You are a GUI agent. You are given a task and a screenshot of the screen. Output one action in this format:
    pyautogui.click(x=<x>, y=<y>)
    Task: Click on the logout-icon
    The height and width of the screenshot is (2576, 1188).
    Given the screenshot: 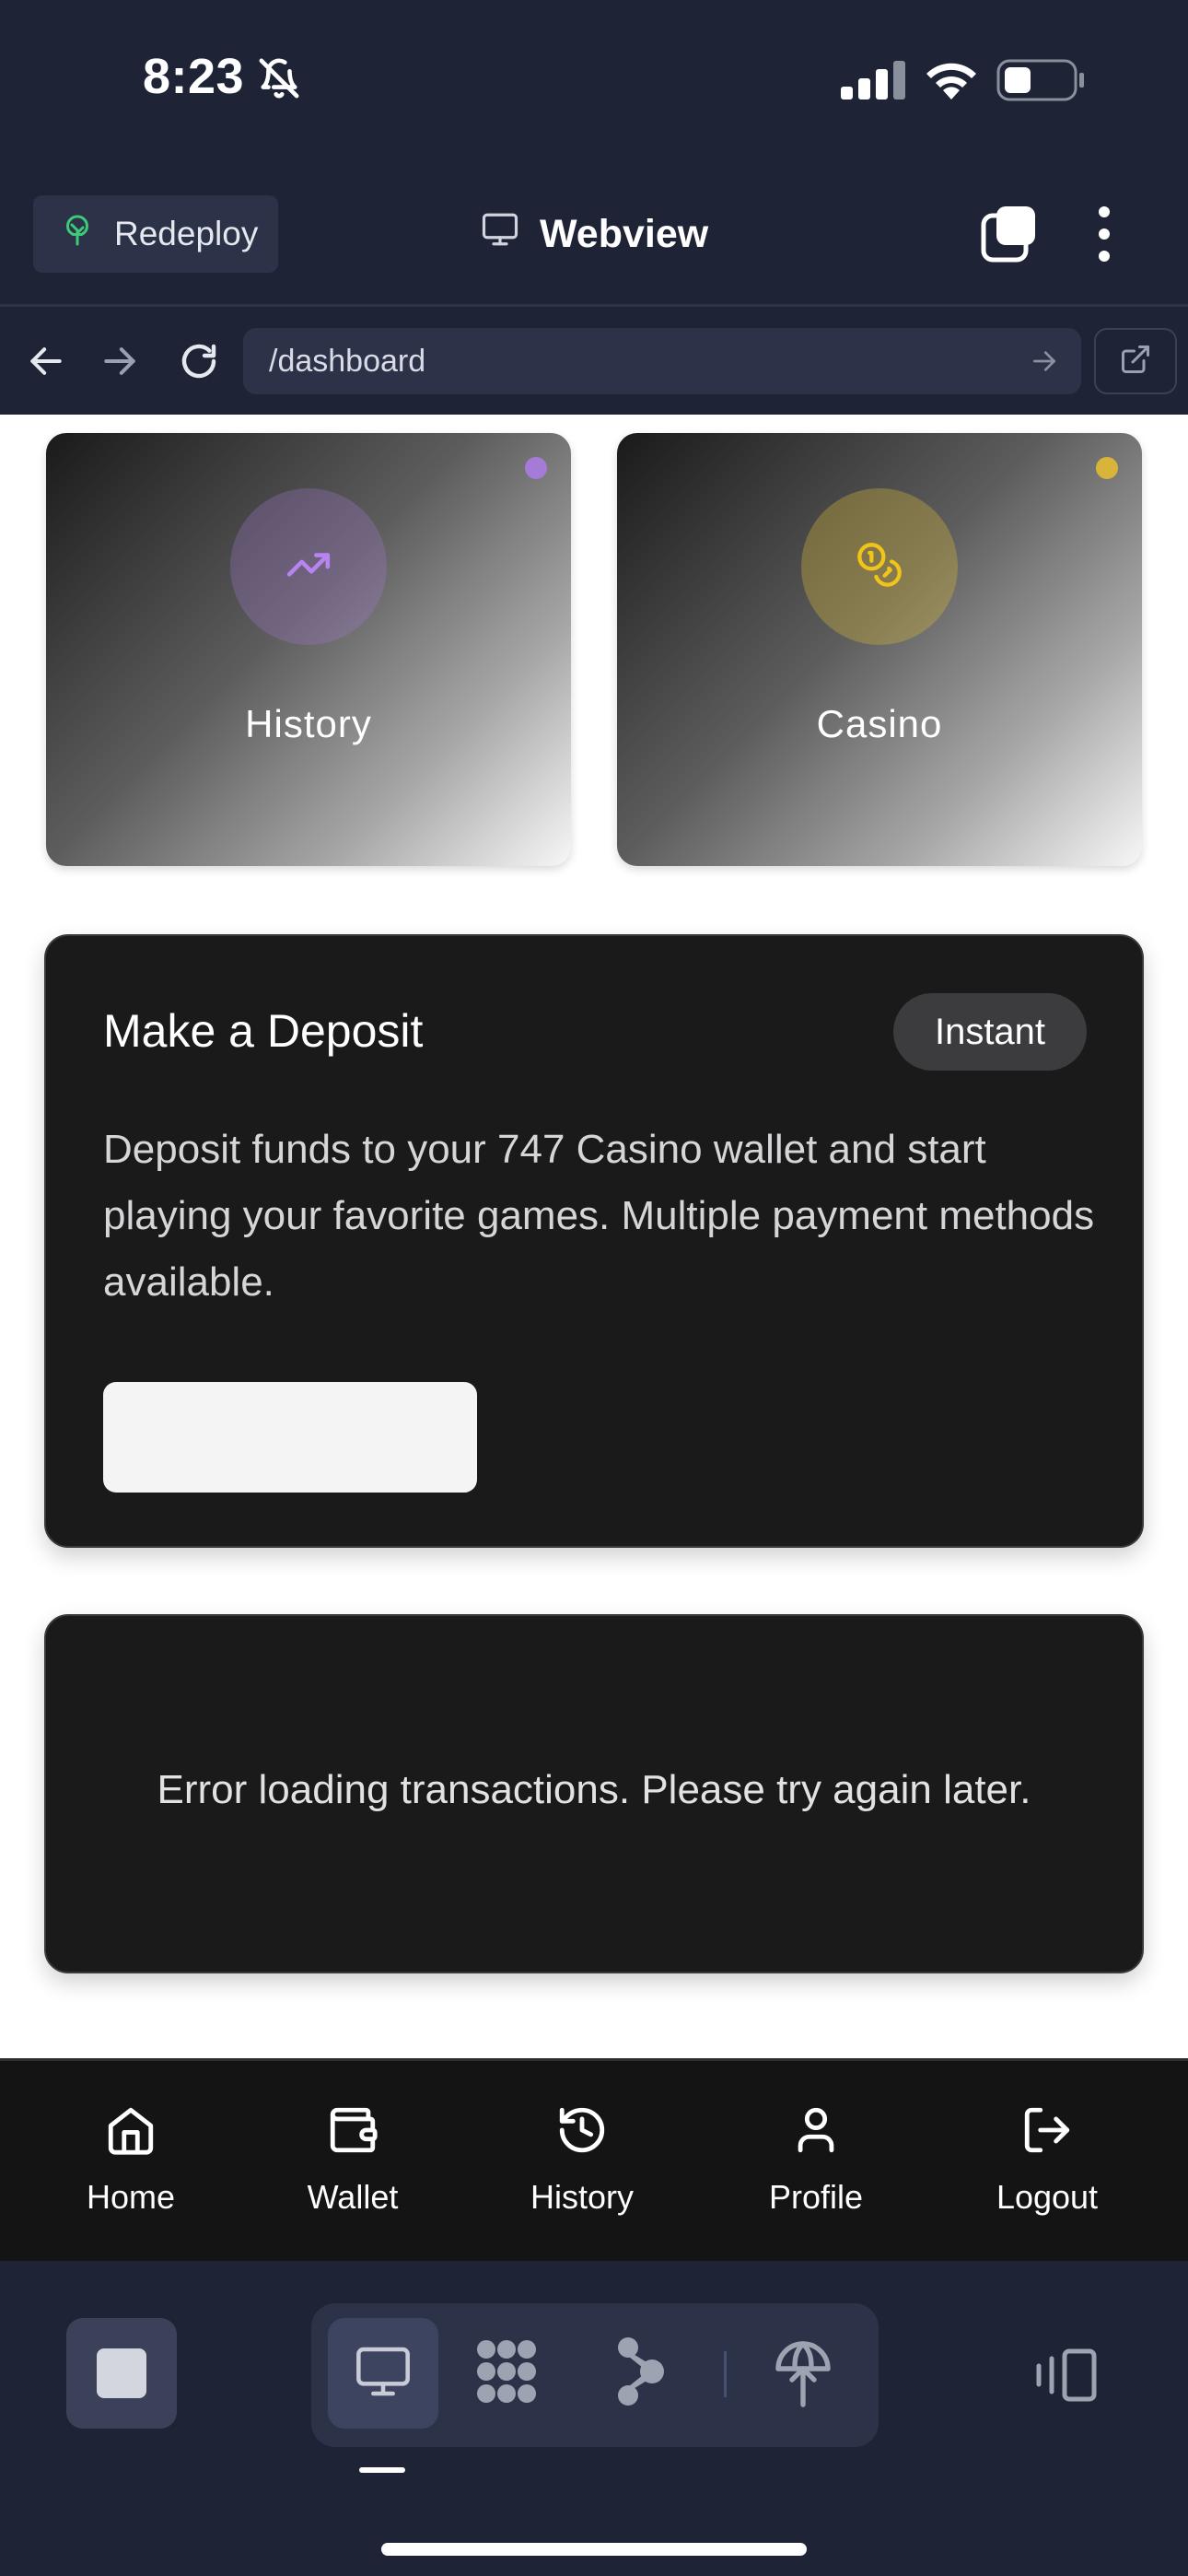 What is the action you would take?
    pyautogui.click(x=1047, y=2134)
    